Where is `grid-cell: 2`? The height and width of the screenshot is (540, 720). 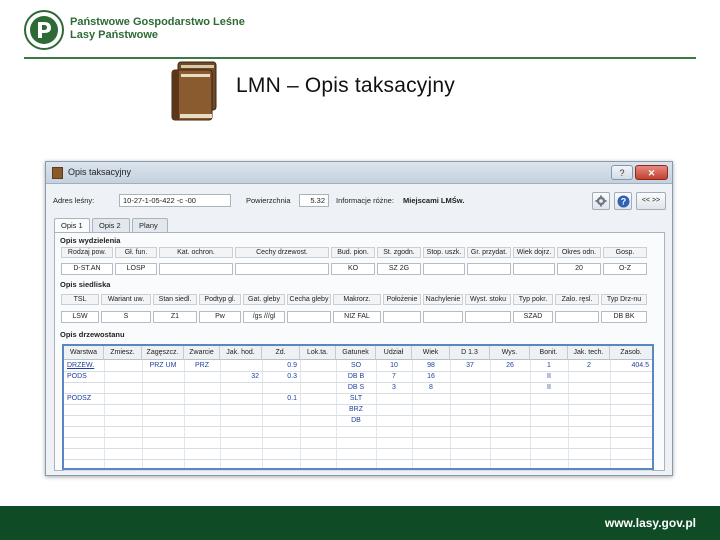
grid-cell: 2 is located at coordinates (589, 366).